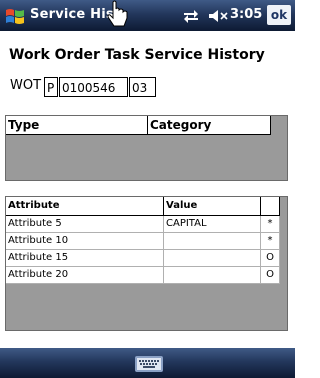 The image size is (320, 378). I want to click on stylus-cursor-icon, so click(117, 13).